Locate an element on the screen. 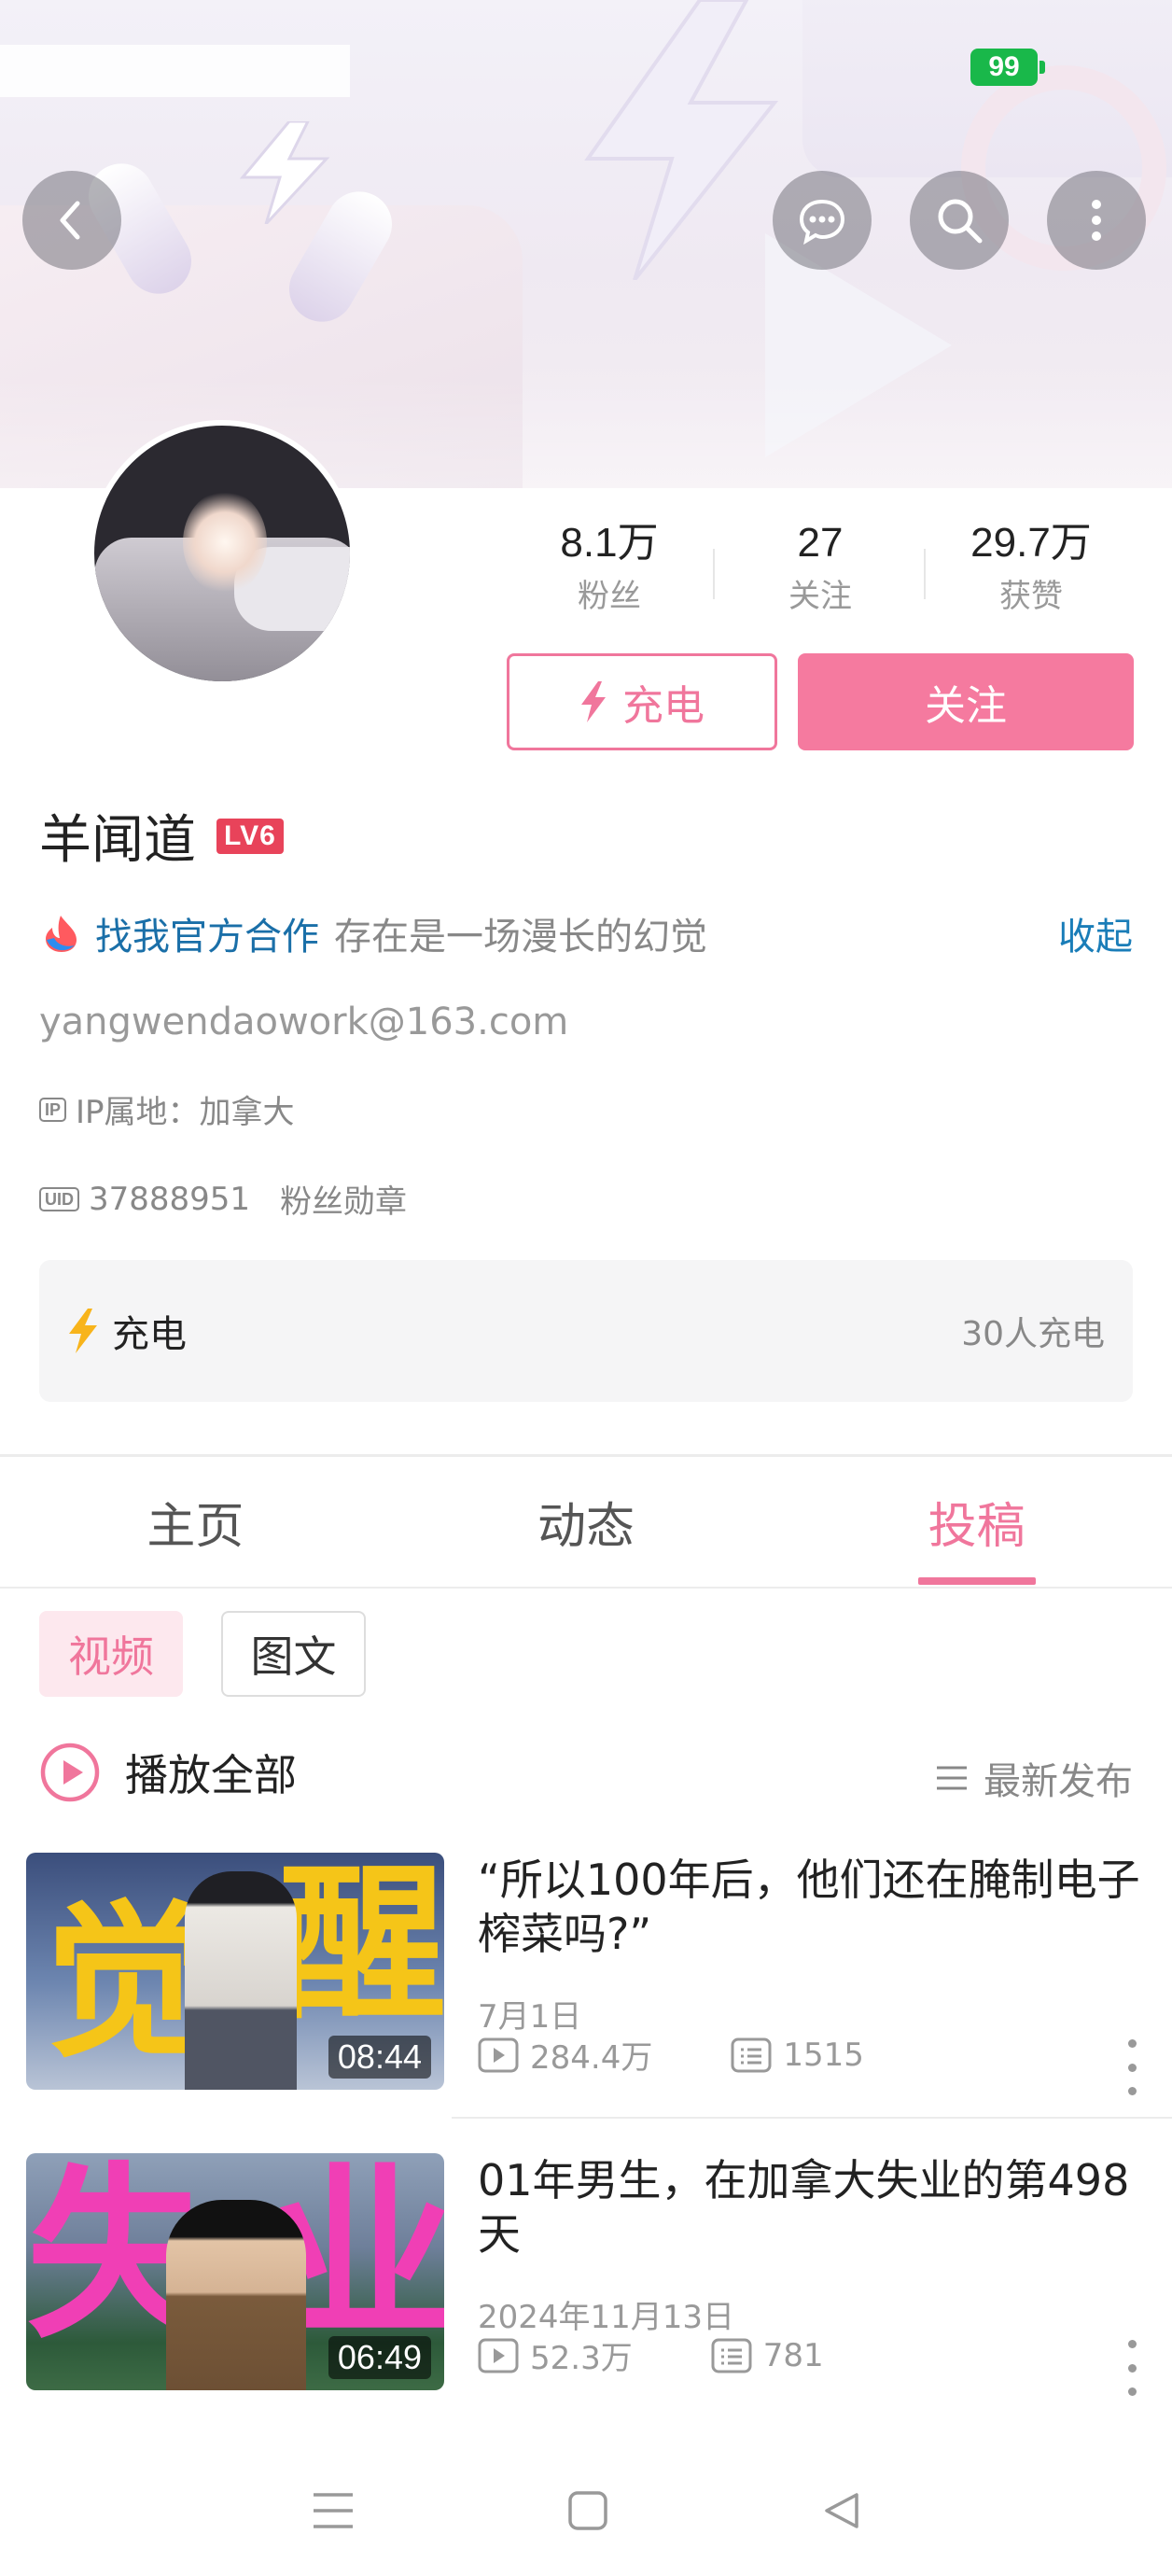  uid-value: 37888951 is located at coordinates (170, 1199).